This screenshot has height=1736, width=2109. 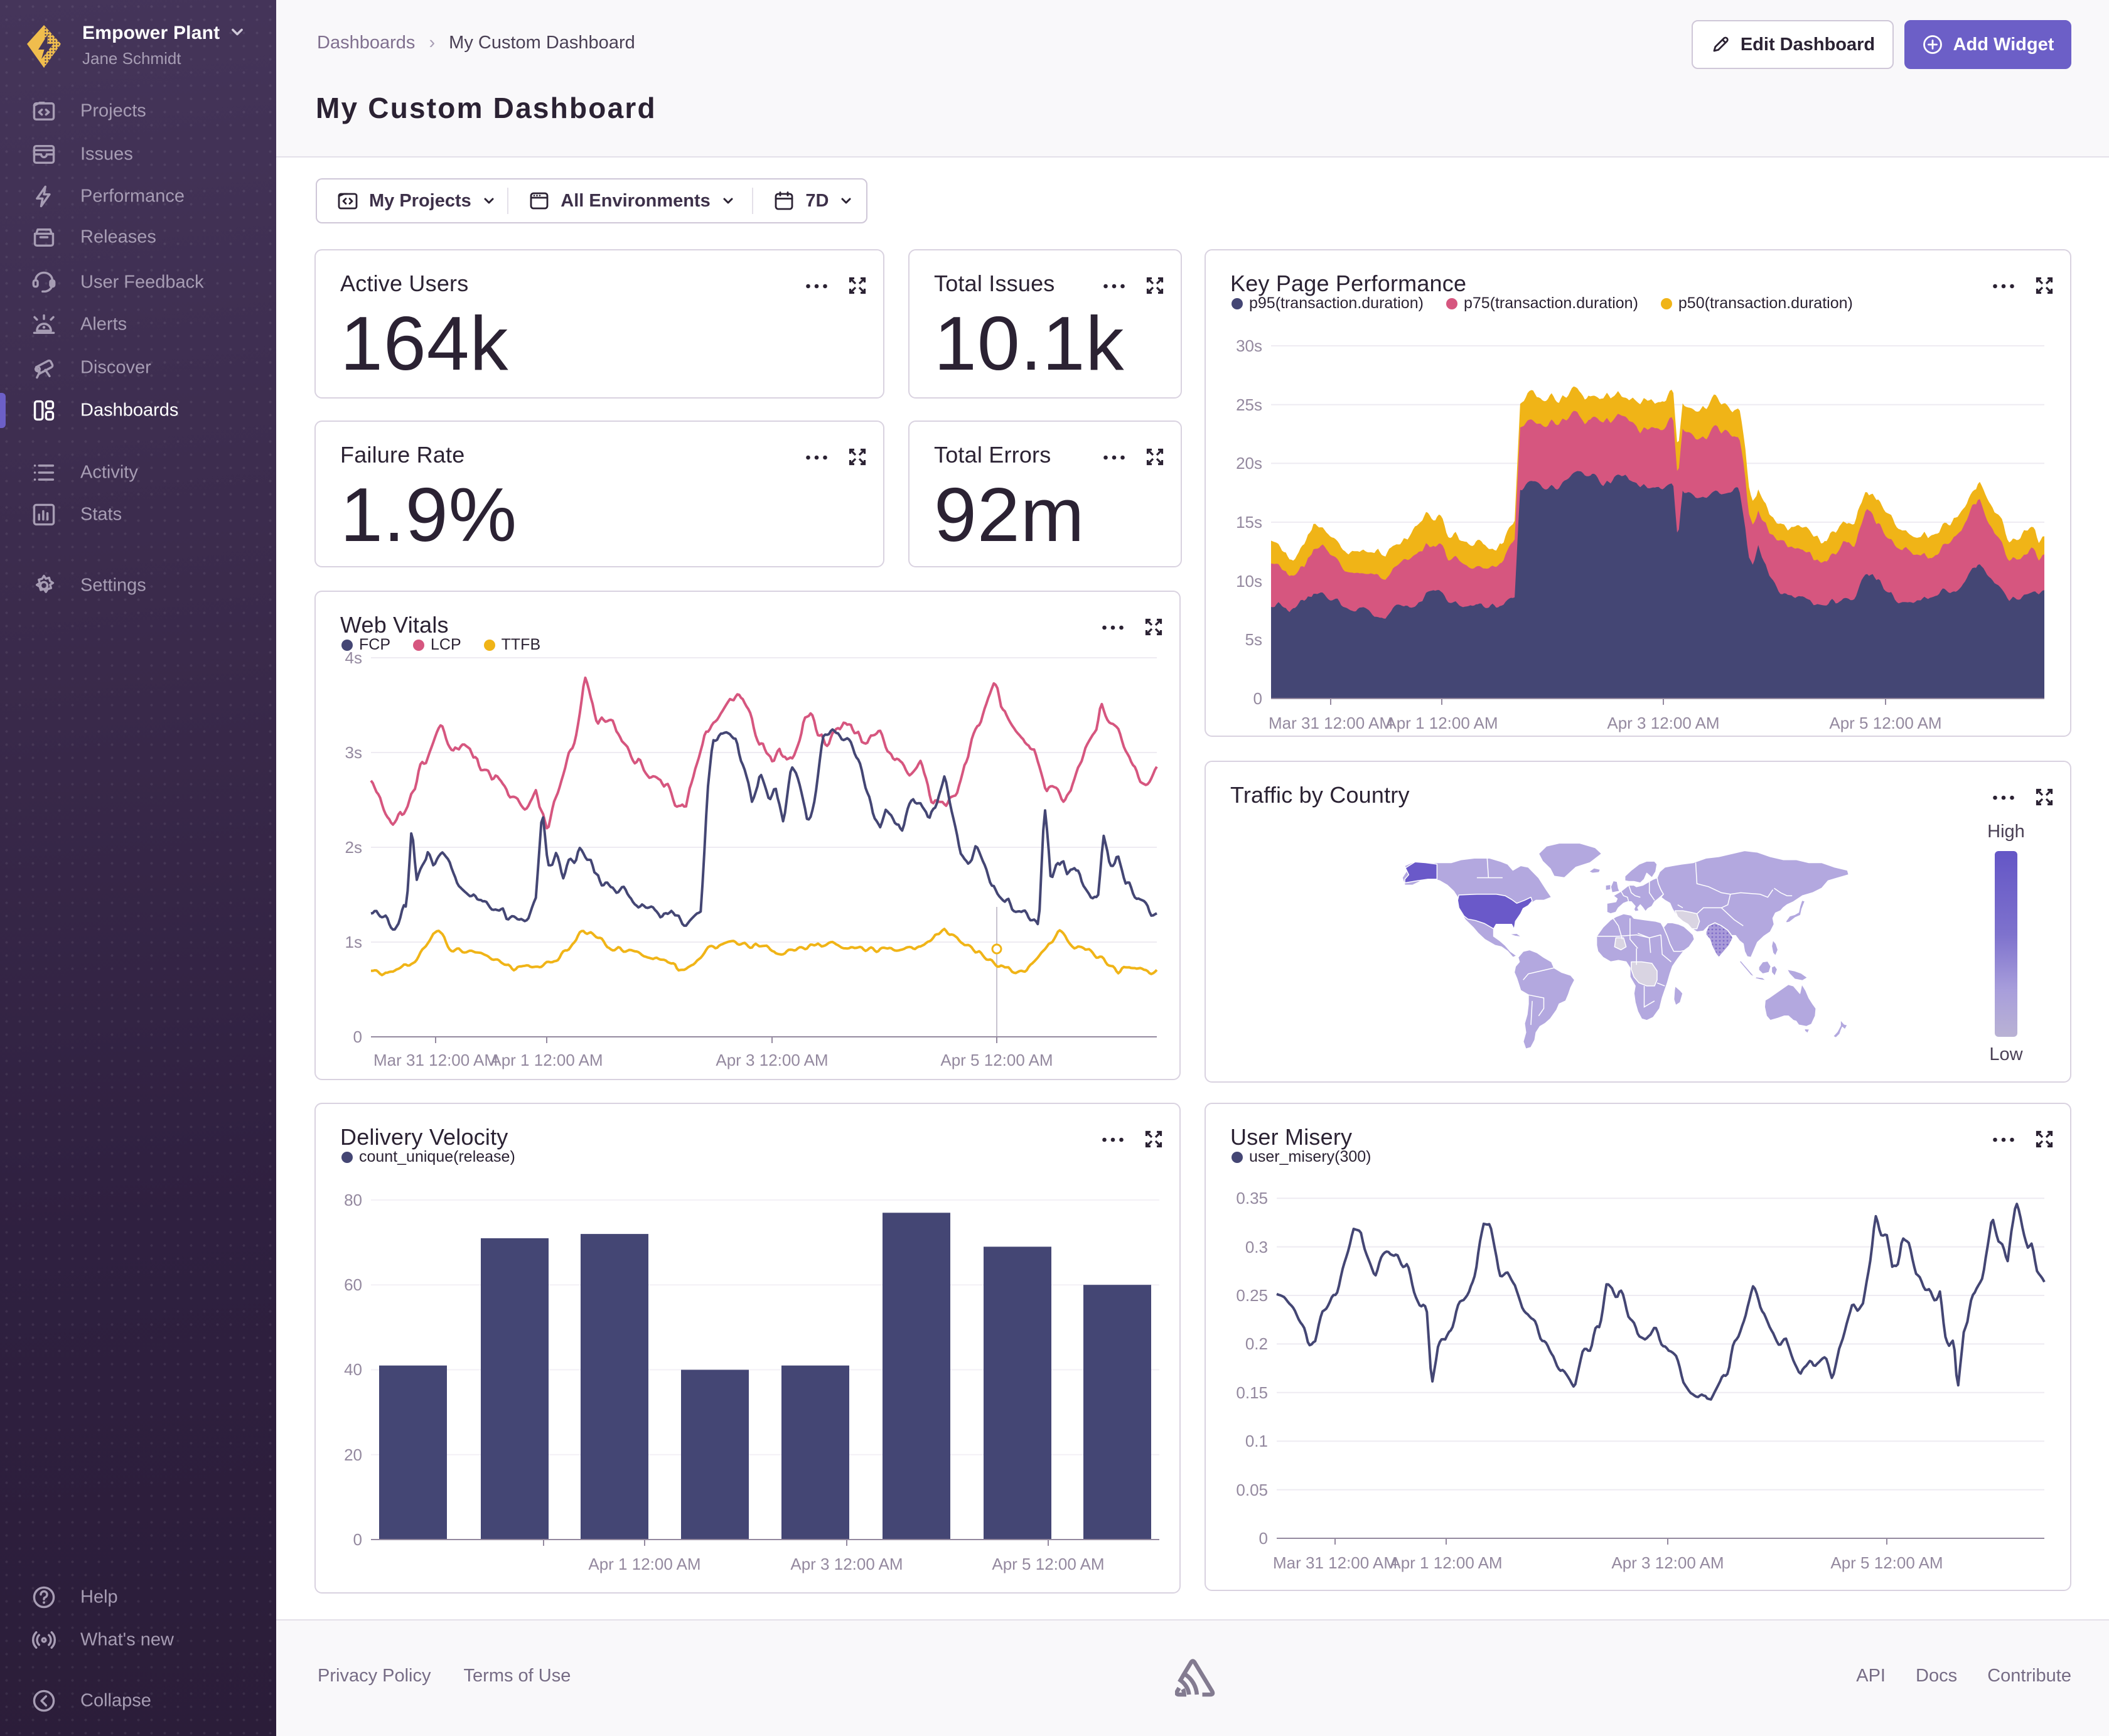 What do you see at coordinates (353, 752) in the screenshot?
I see `svg-text: 3s` at bounding box center [353, 752].